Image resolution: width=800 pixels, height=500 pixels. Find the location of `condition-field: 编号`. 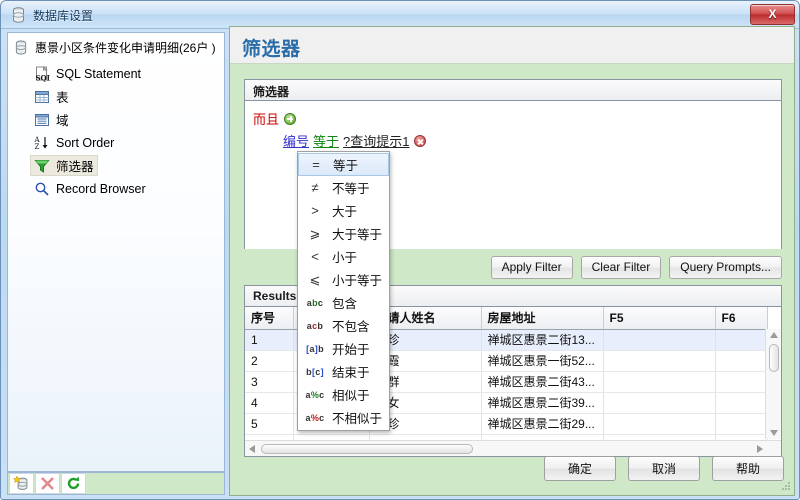

condition-field: 编号 is located at coordinates (296, 140).